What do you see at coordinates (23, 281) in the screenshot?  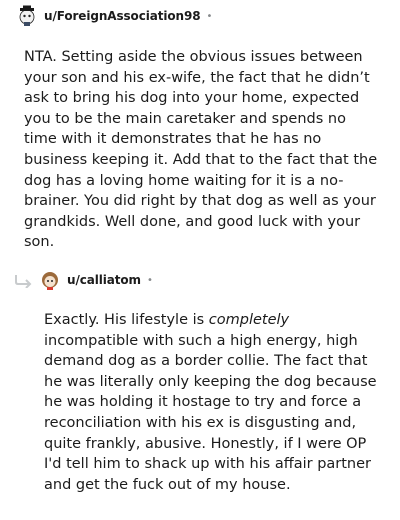 I see `reply-arrow-icon` at bounding box center [23, 281].